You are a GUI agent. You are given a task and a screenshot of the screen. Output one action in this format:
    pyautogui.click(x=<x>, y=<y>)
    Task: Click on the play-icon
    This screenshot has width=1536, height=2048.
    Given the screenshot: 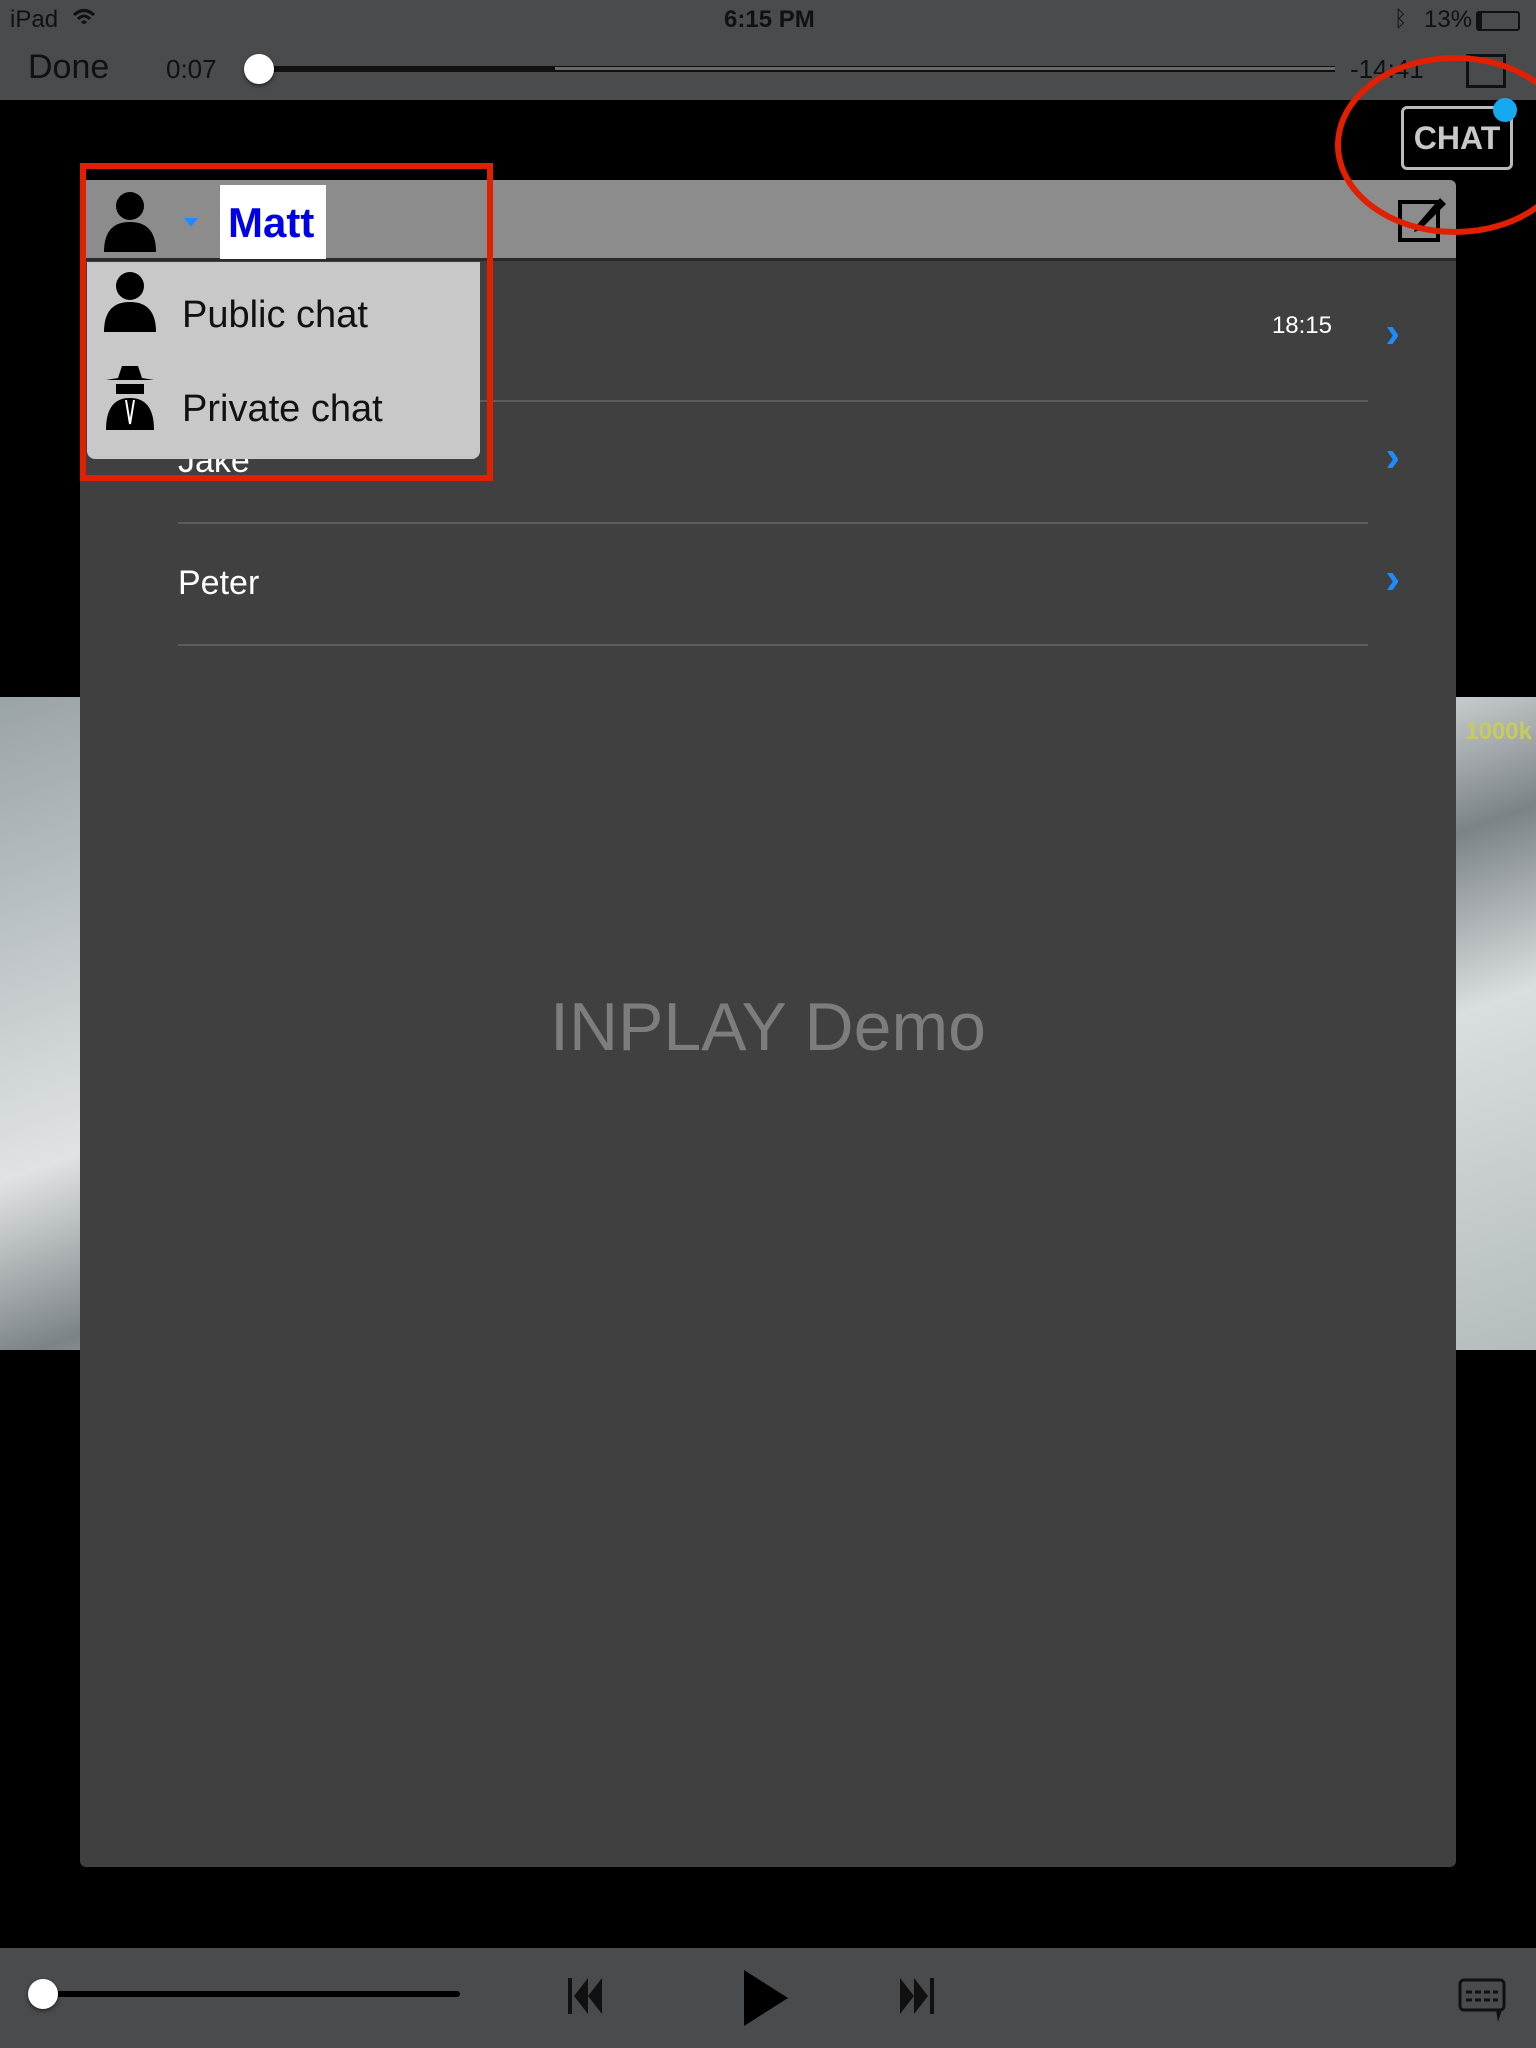 What is the action you would take?
    pyautogui.click(x=767, y=1998)
    